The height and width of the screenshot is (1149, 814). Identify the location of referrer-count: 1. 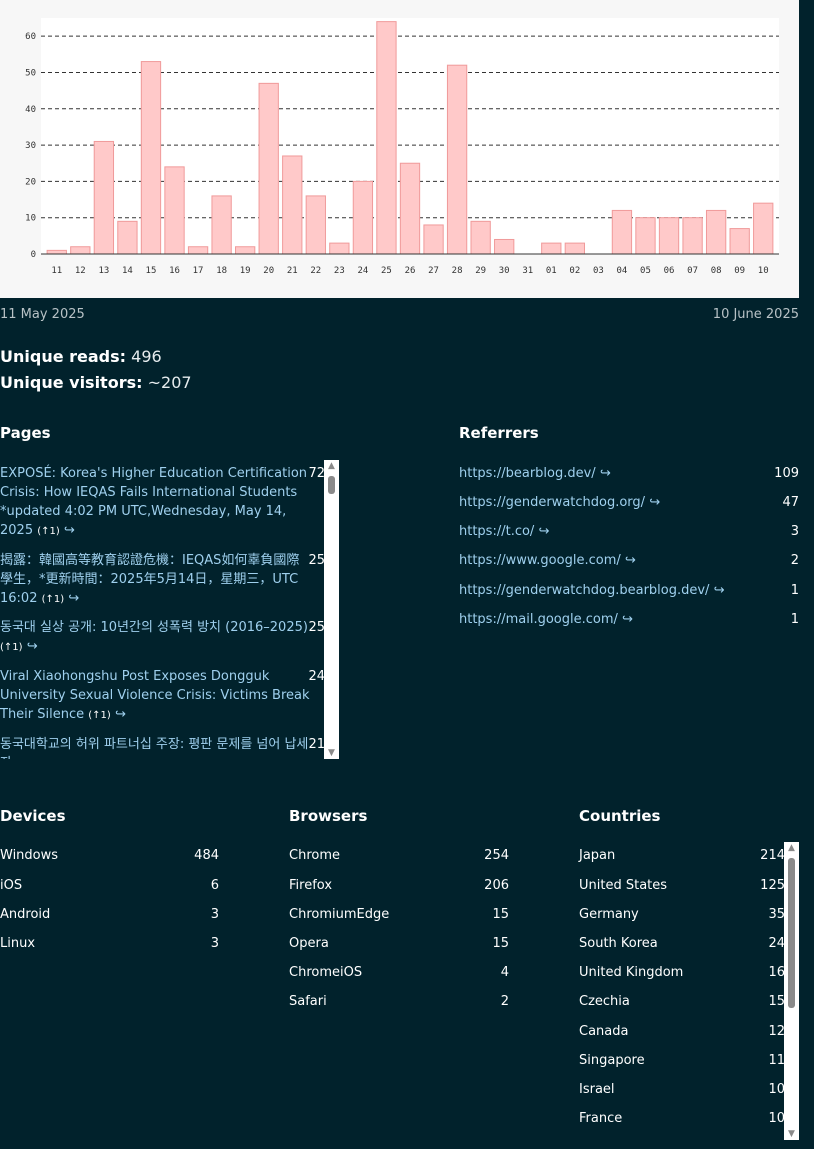
(794, 619).